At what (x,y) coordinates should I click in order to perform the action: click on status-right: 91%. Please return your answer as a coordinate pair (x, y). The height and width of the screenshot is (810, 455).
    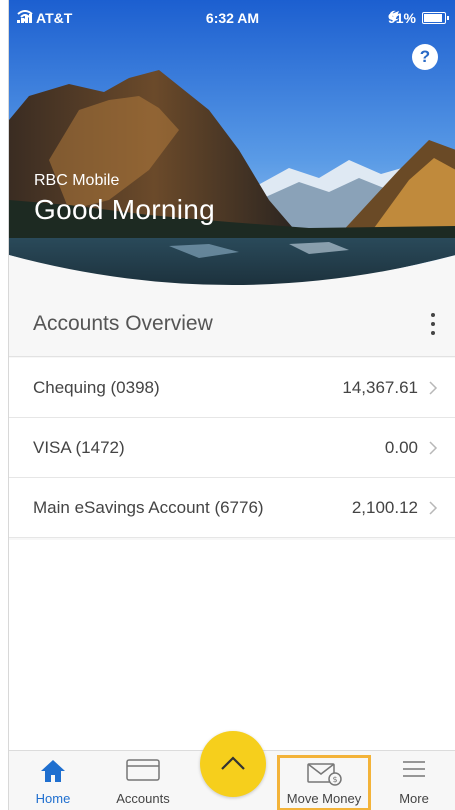
    Looking at the image, I should click on (418, 18).